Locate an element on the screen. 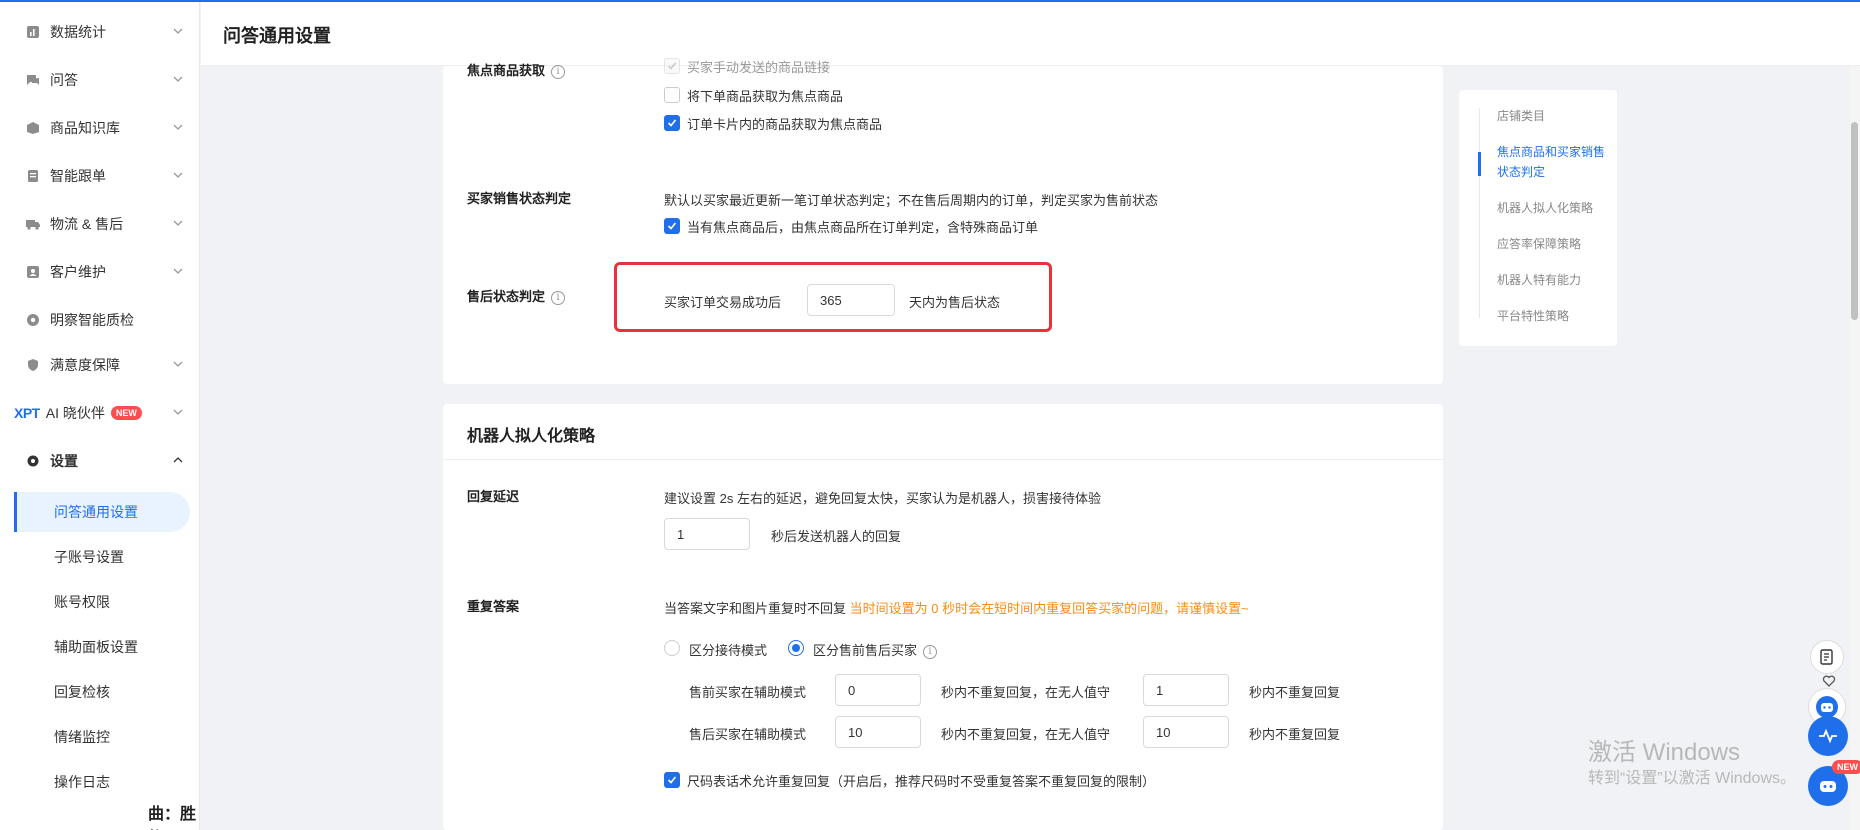 The width and height of the screenshot is (1860, 830). sidebar-item-label: 商品知识库 is located at coordinates (85, 128).